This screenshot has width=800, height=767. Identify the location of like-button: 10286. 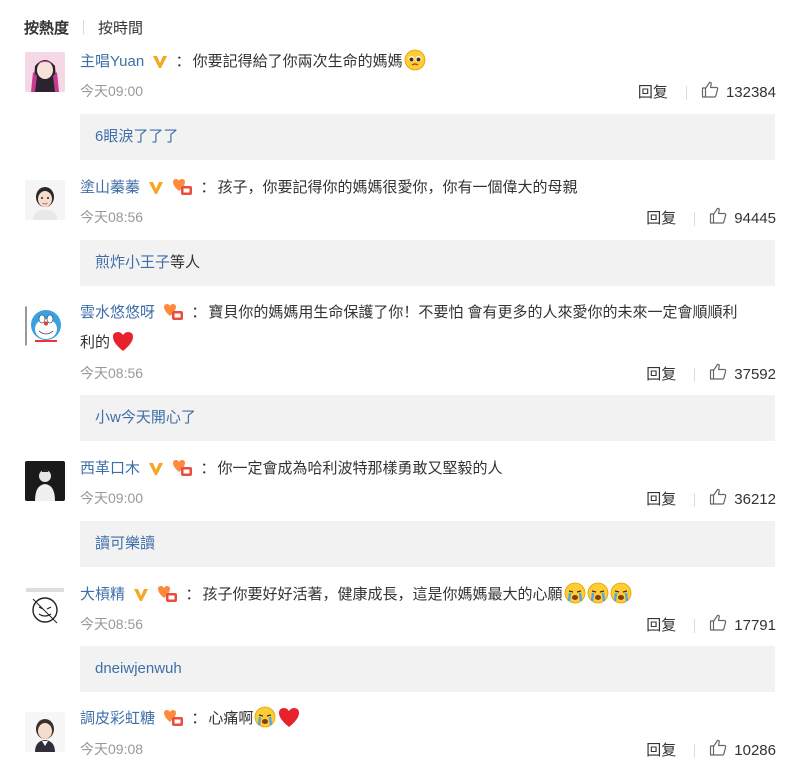
(742, 750).